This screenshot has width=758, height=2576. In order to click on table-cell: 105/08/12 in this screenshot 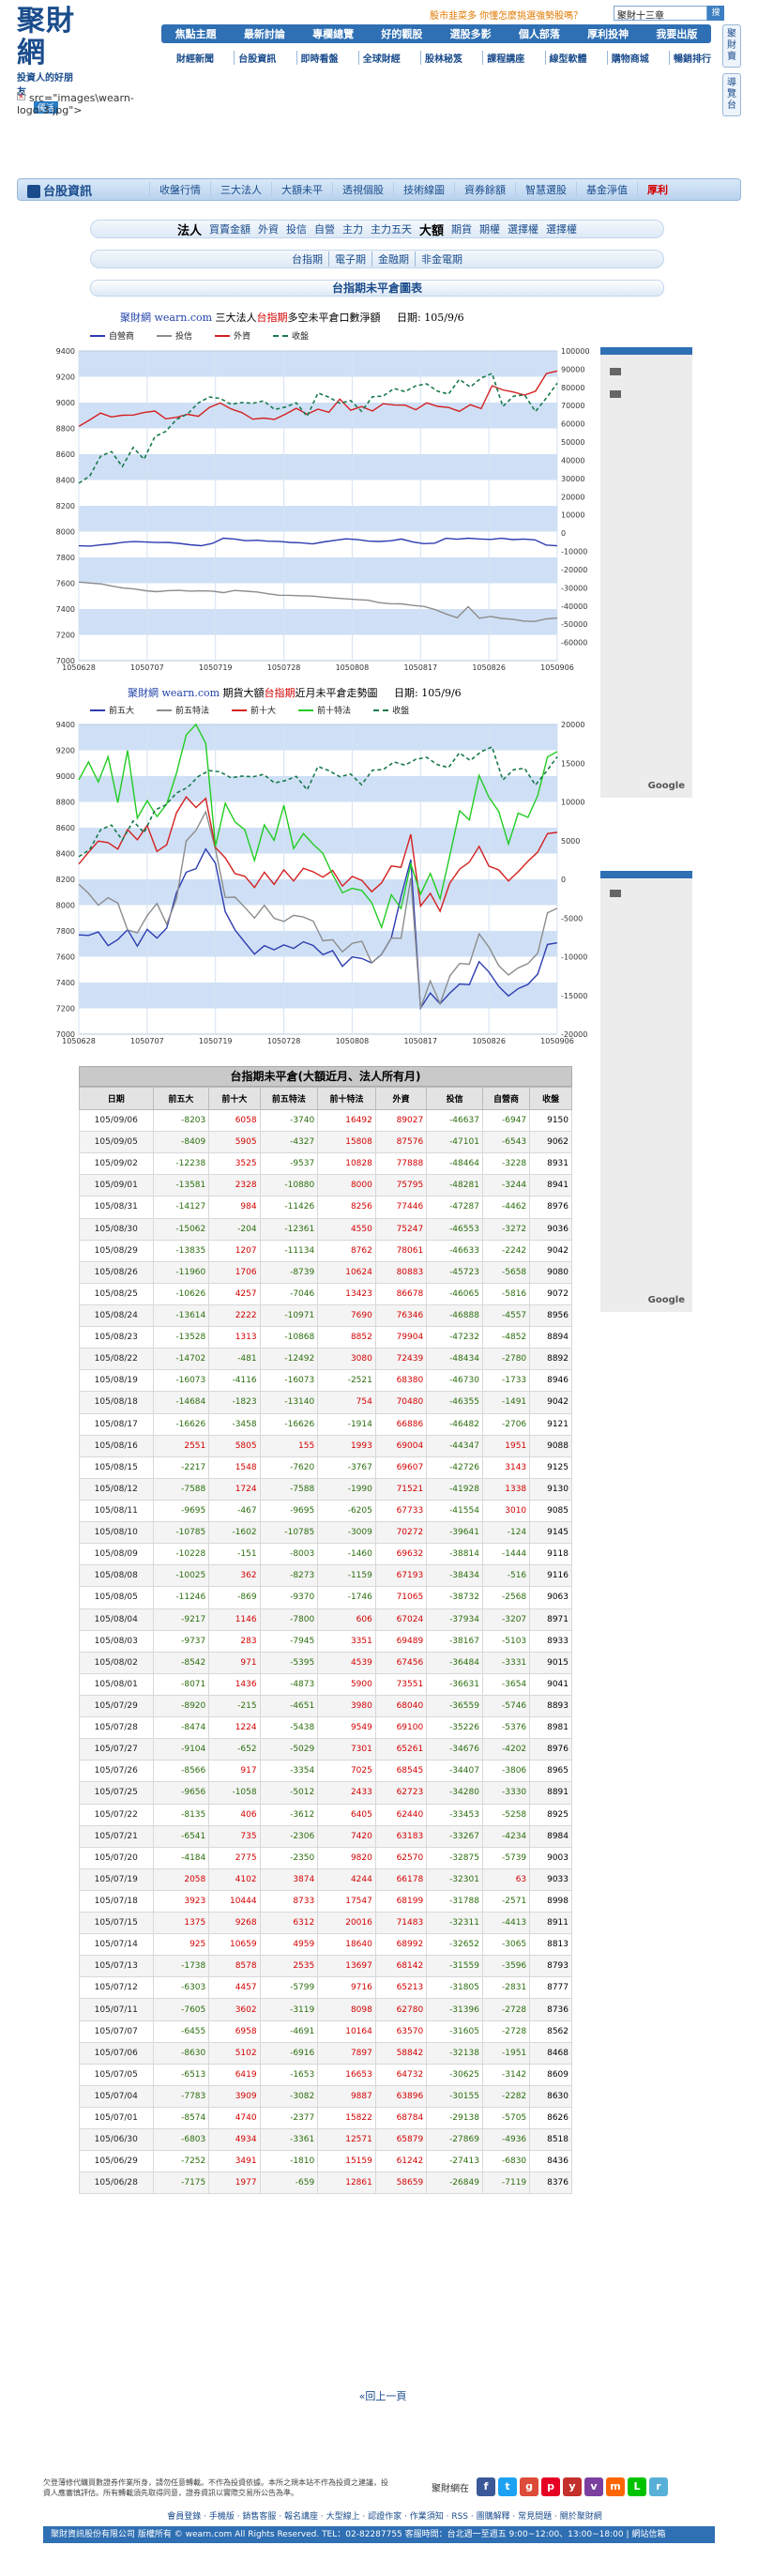, I will do `click(116, 1489)`.